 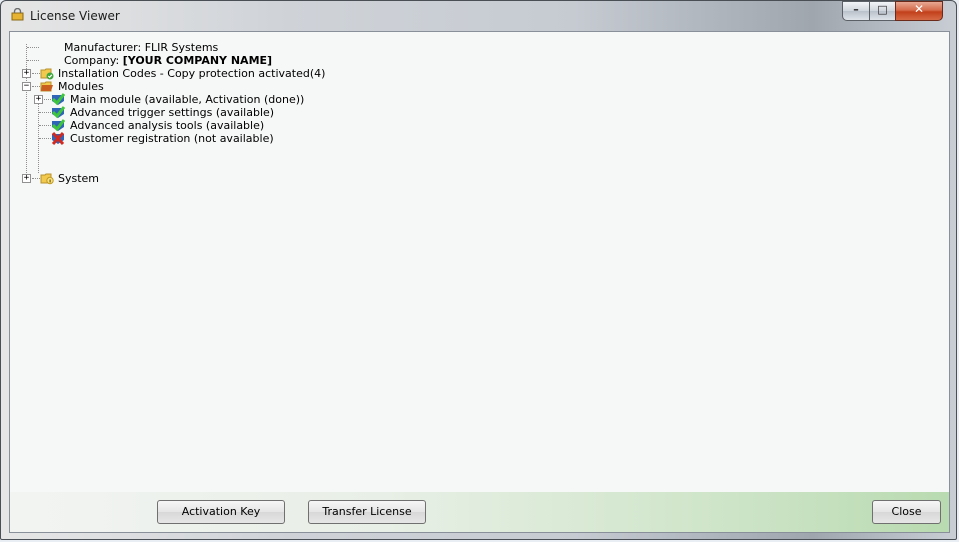 I want to click on advanced-trigger-label: Advanced trigger settings (available), so click(x=172, y=112).